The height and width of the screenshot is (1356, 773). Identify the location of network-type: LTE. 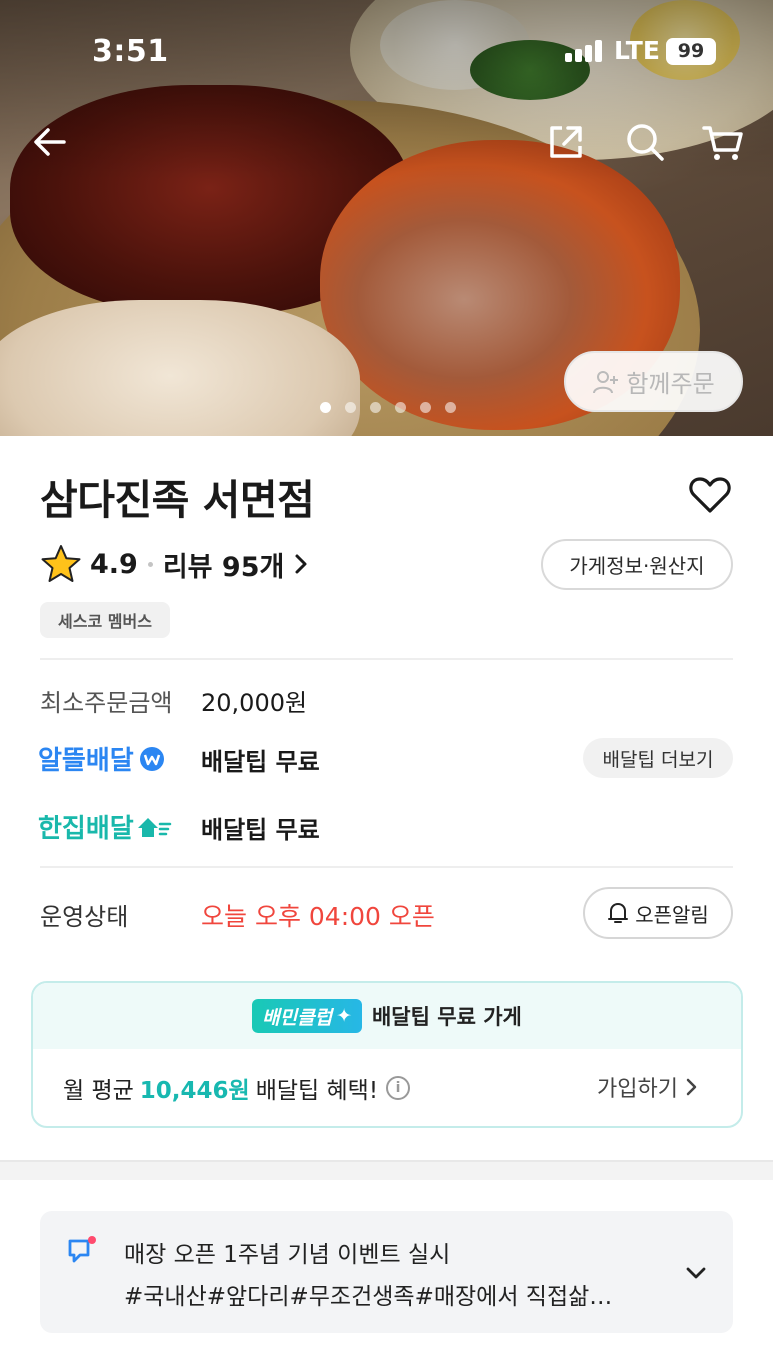
(637, 50).